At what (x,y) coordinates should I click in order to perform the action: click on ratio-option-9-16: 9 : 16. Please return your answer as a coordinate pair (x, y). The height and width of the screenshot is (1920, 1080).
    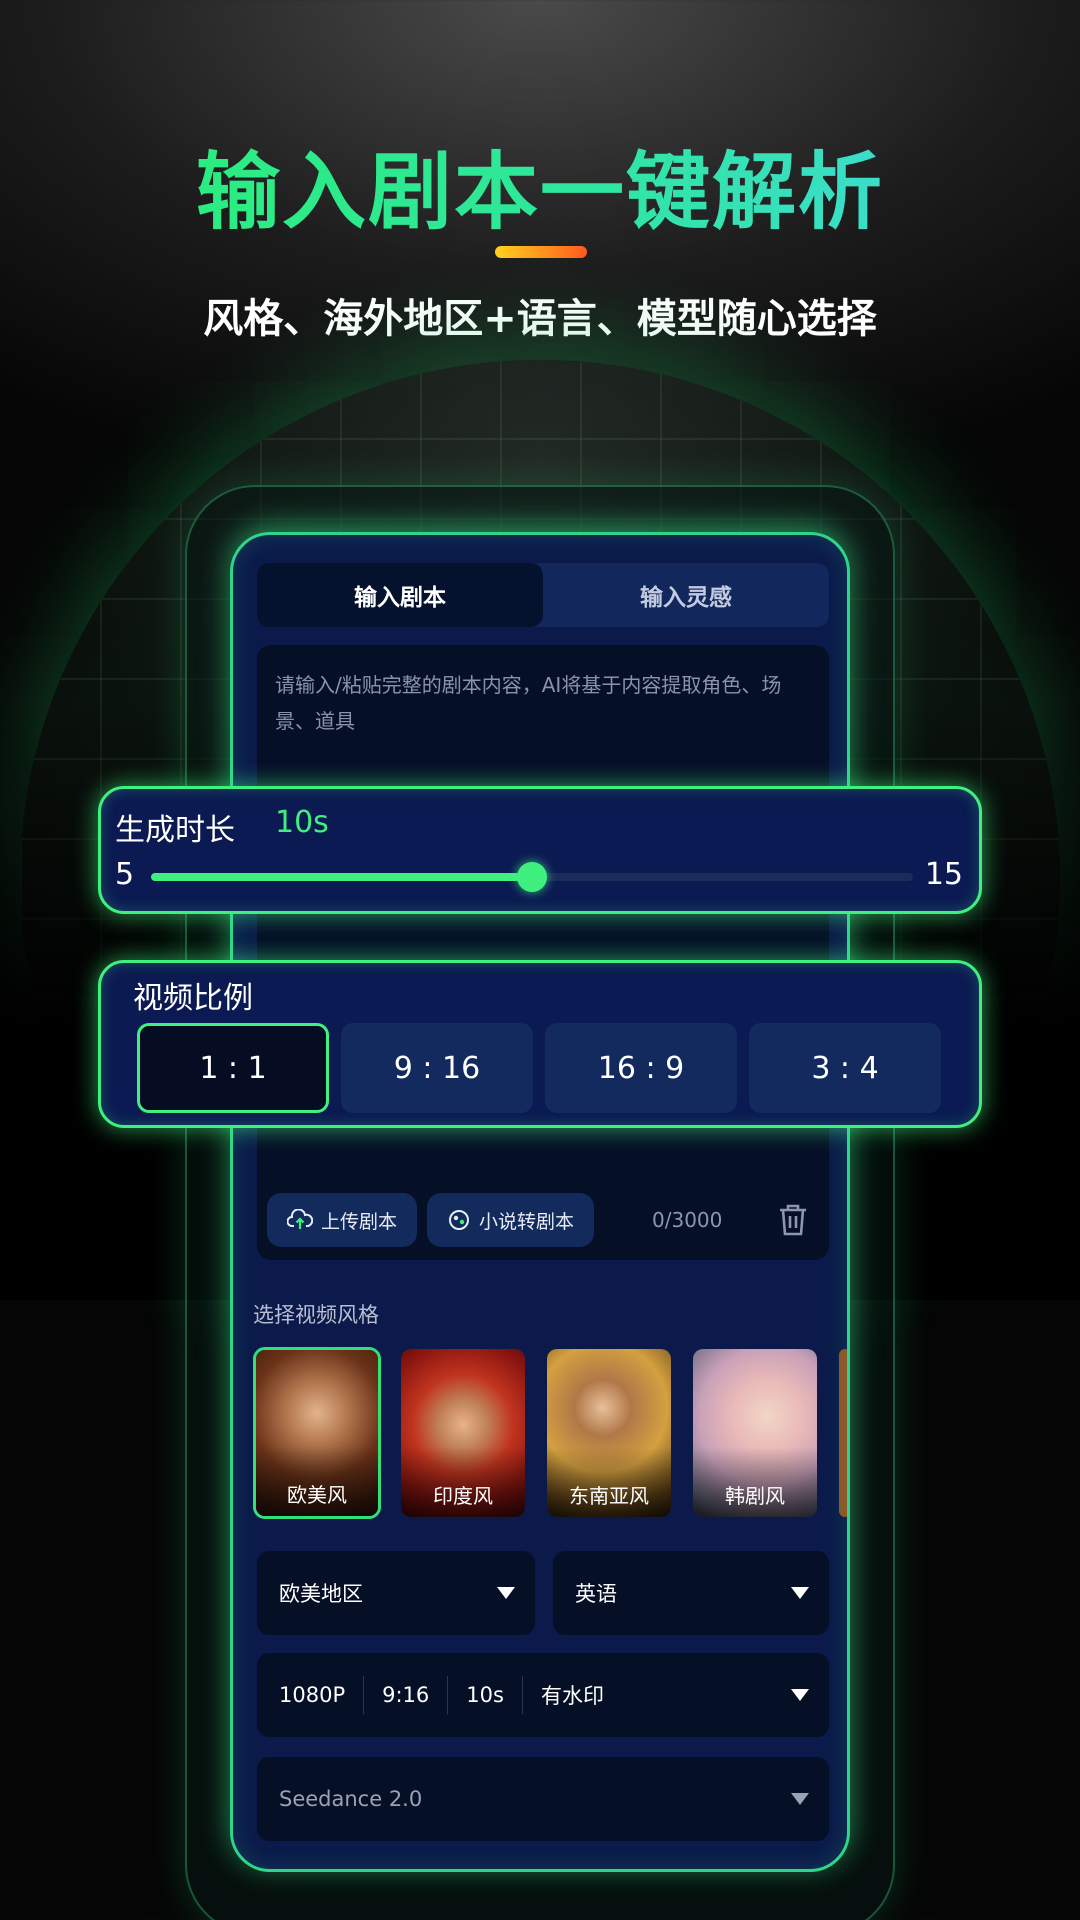
    Looking at the image, I should click on (437, 1068).